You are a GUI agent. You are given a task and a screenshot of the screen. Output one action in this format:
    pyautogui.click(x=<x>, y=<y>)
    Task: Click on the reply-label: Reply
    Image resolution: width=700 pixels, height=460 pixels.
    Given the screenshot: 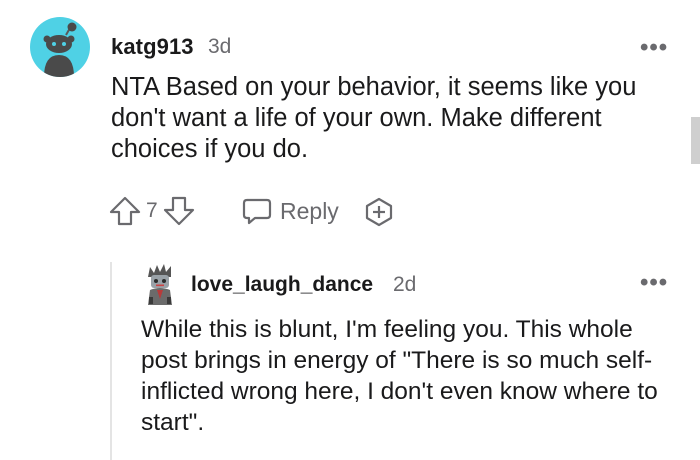 What is the action you would take?
    pyautogui.click(x=309, y=210)
    